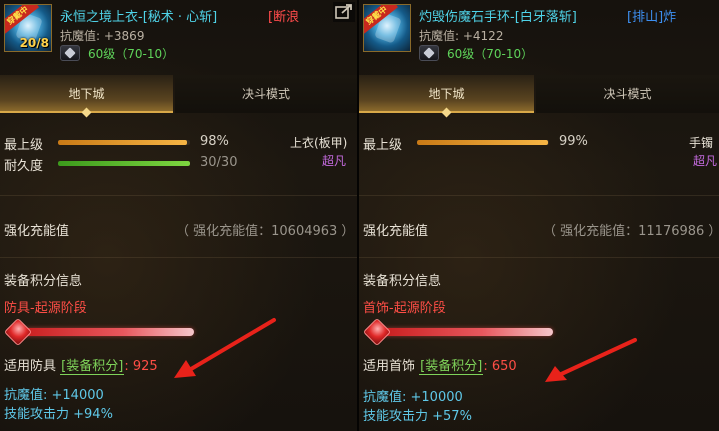 This screenshot has width=719, height=431. I want to click on magic-resistance: 抗魔值: +3869, so click(102, 36).